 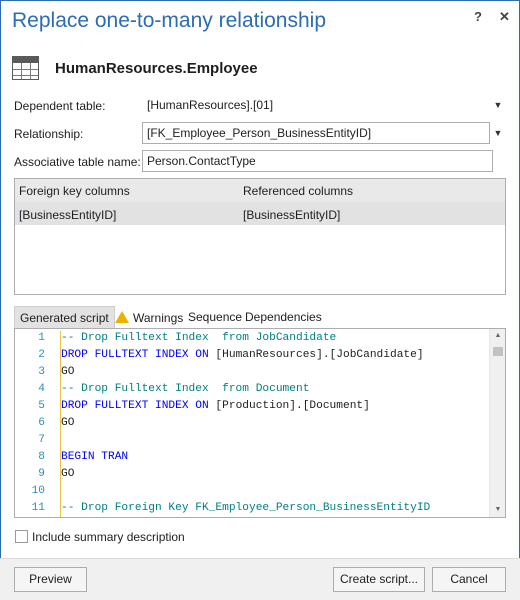 What do you see at coordinates (25, 68) in the screenshot?
I see `table-icon` at bounding box center [25, 68].